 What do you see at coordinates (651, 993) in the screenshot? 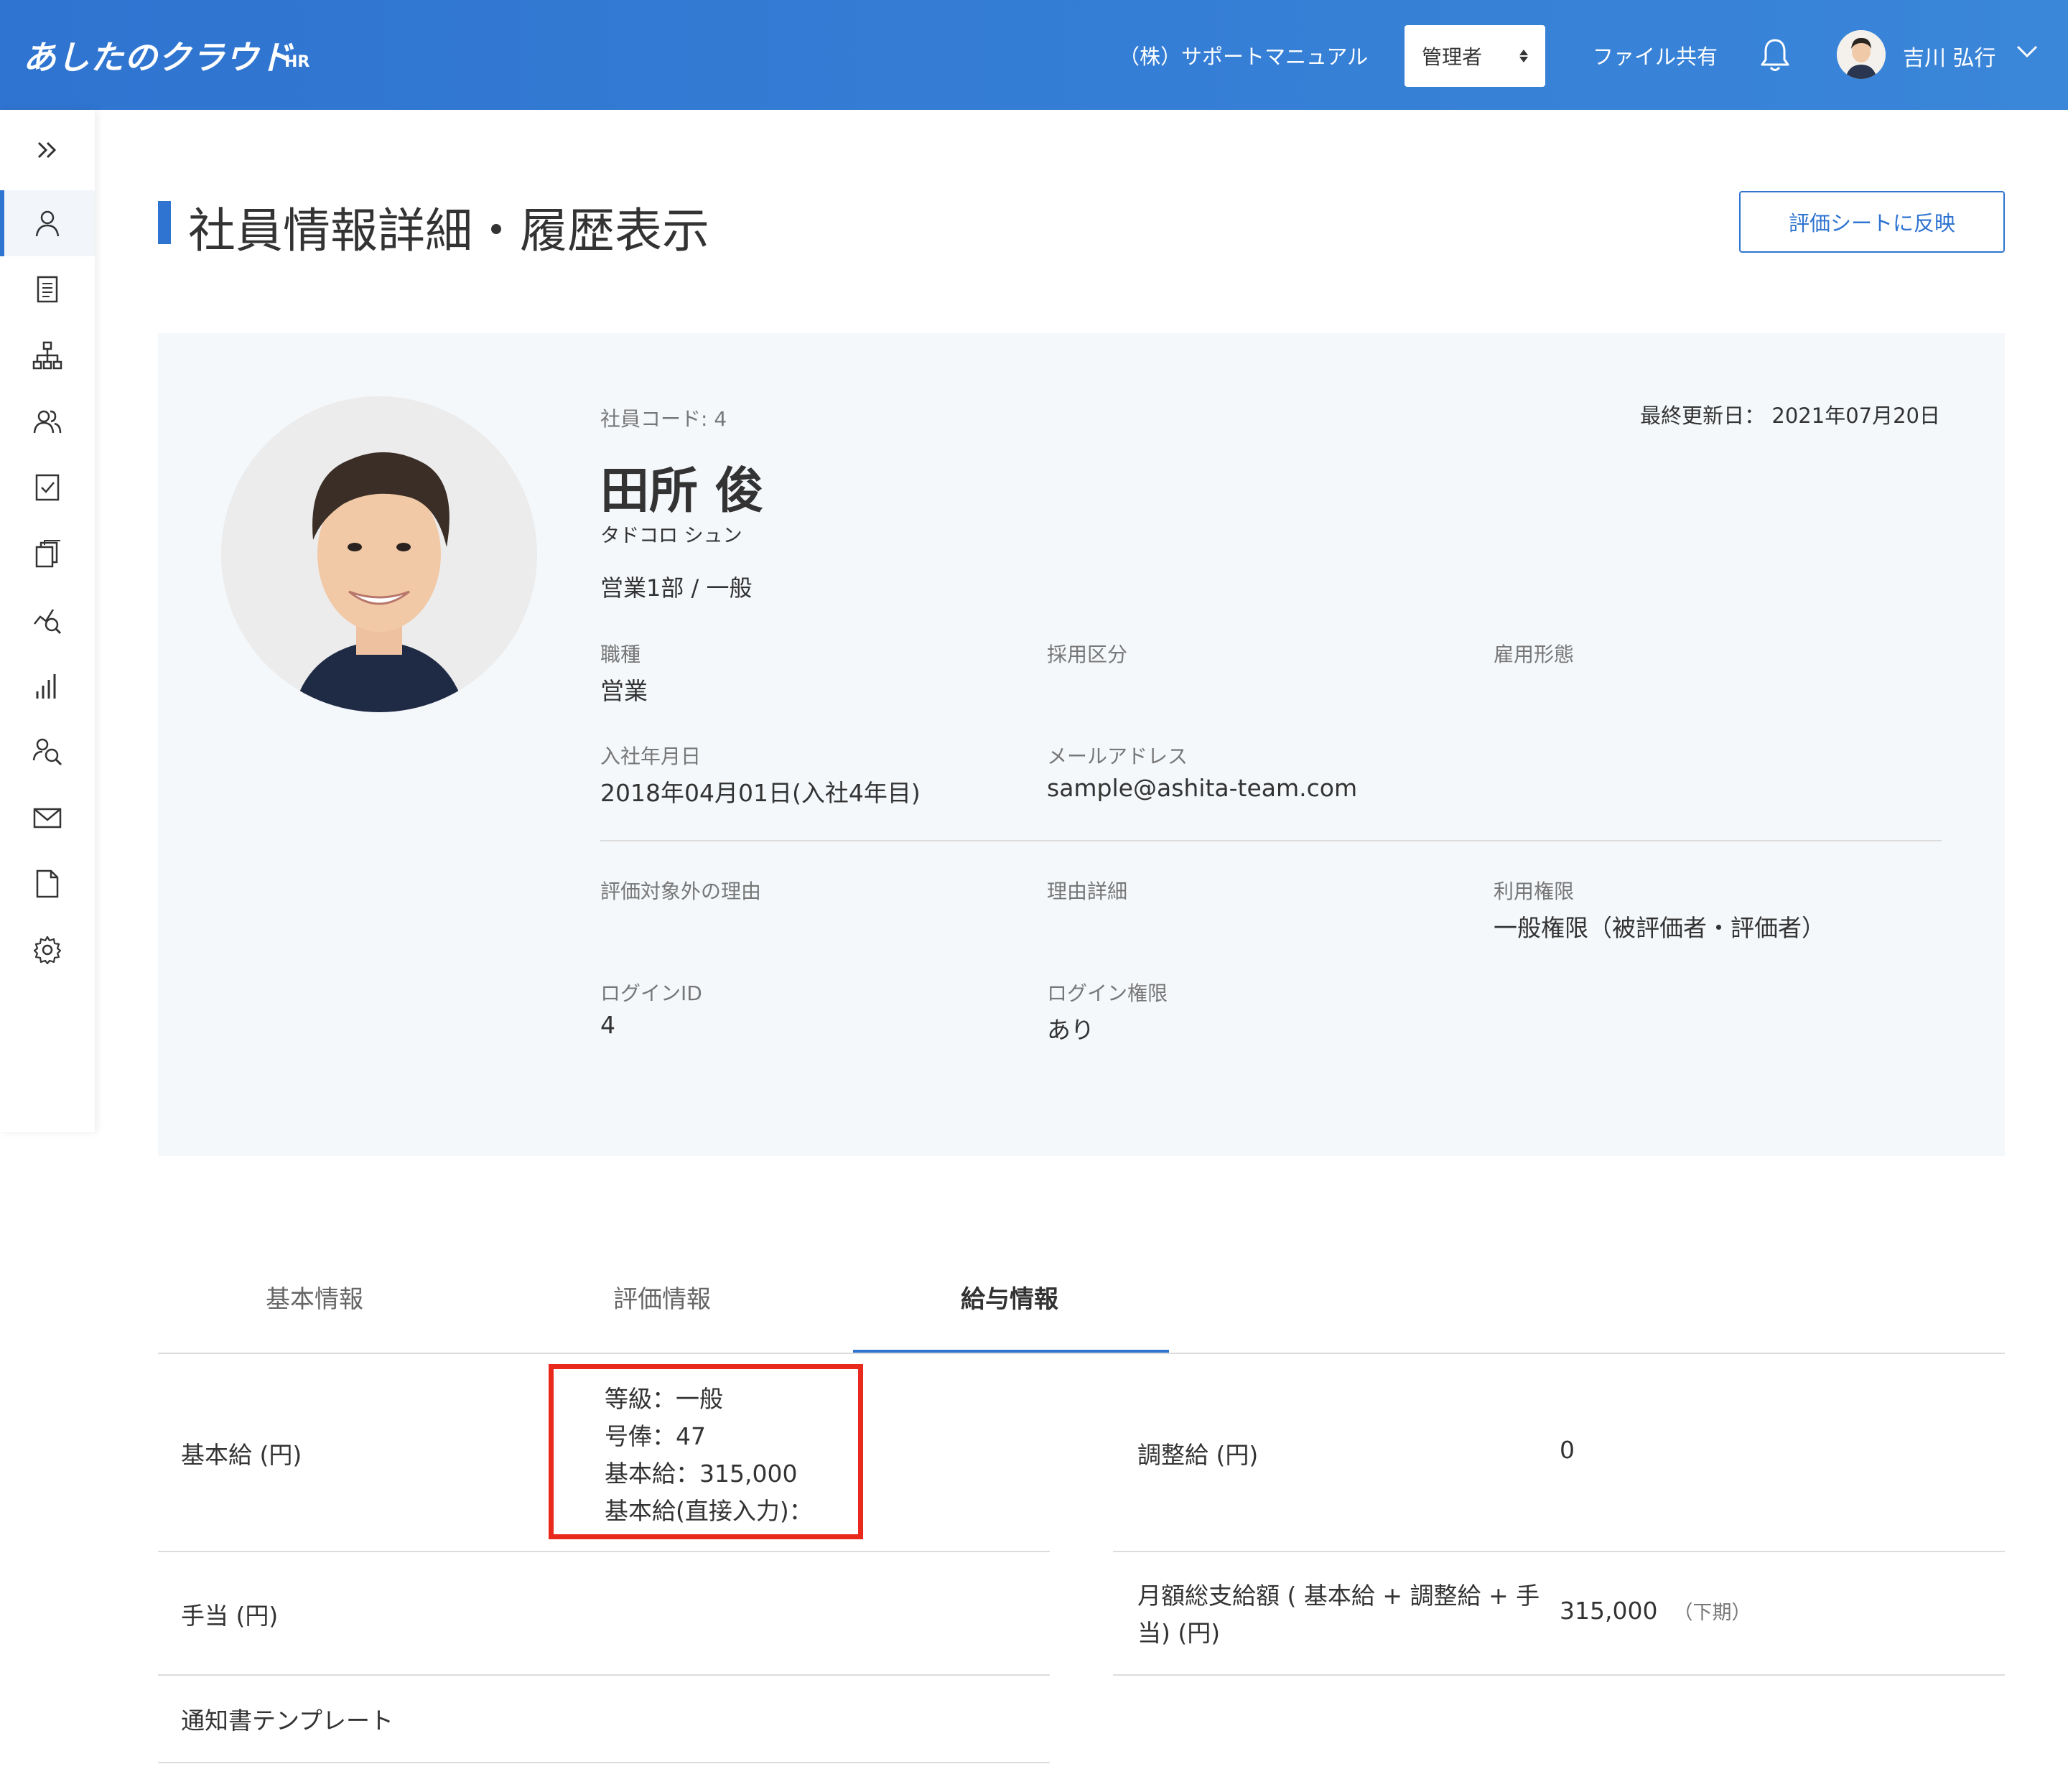
I see `login-id-label: ログインID` at bounding box center [651, 993].